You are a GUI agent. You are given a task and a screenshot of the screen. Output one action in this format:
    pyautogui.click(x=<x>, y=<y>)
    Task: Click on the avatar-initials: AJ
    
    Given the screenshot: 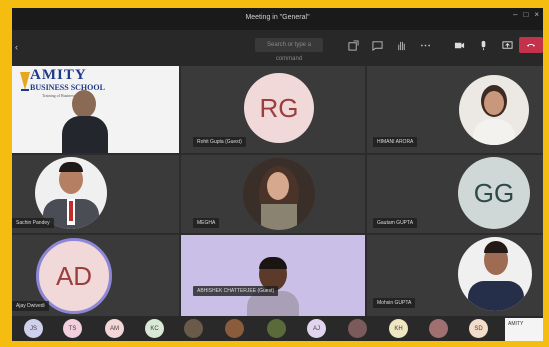 What is the action you would take?
    pyautogui.click(x=316, y=328)
    